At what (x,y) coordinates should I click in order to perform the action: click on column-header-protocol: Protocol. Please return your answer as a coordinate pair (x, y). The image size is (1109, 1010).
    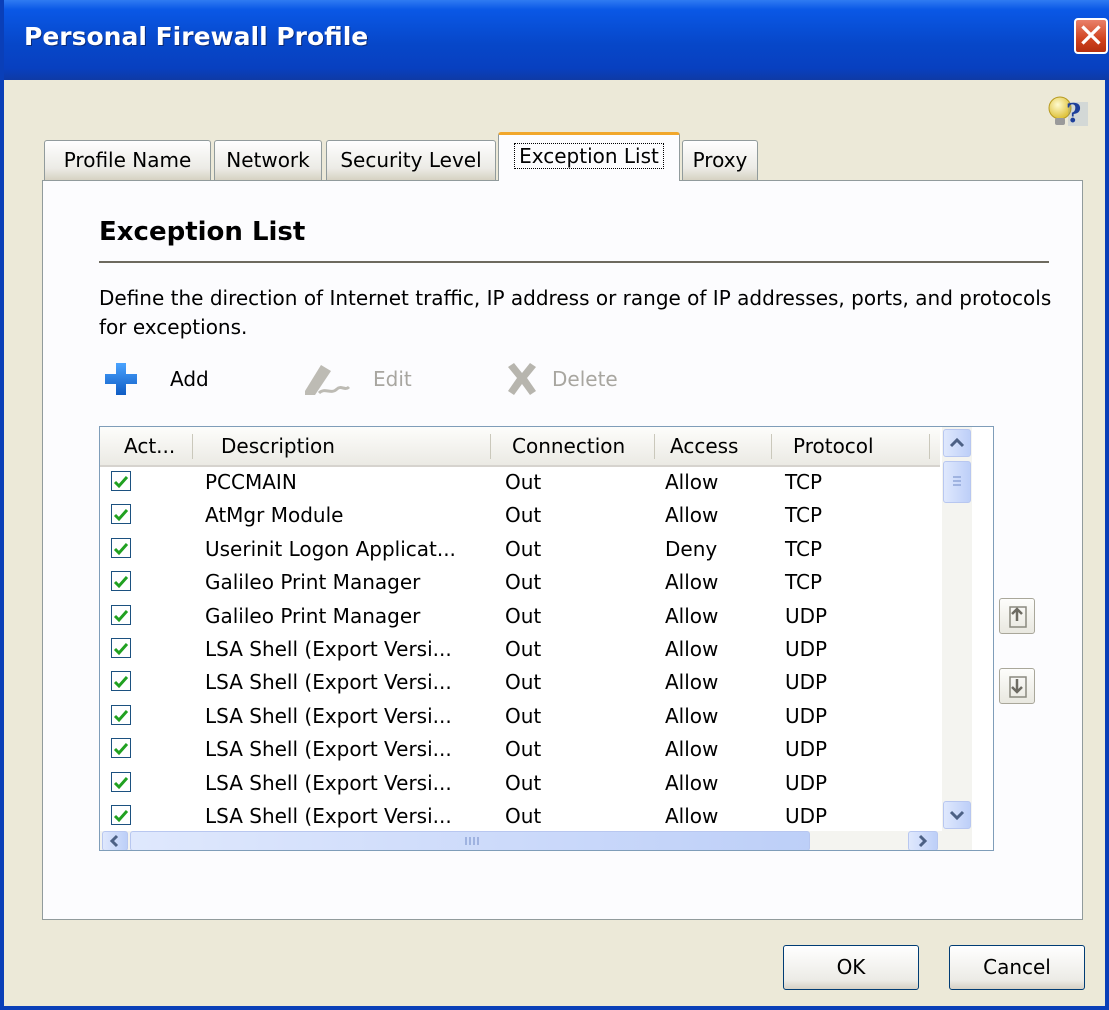
    Looking at the image, I should click on (833, 446).